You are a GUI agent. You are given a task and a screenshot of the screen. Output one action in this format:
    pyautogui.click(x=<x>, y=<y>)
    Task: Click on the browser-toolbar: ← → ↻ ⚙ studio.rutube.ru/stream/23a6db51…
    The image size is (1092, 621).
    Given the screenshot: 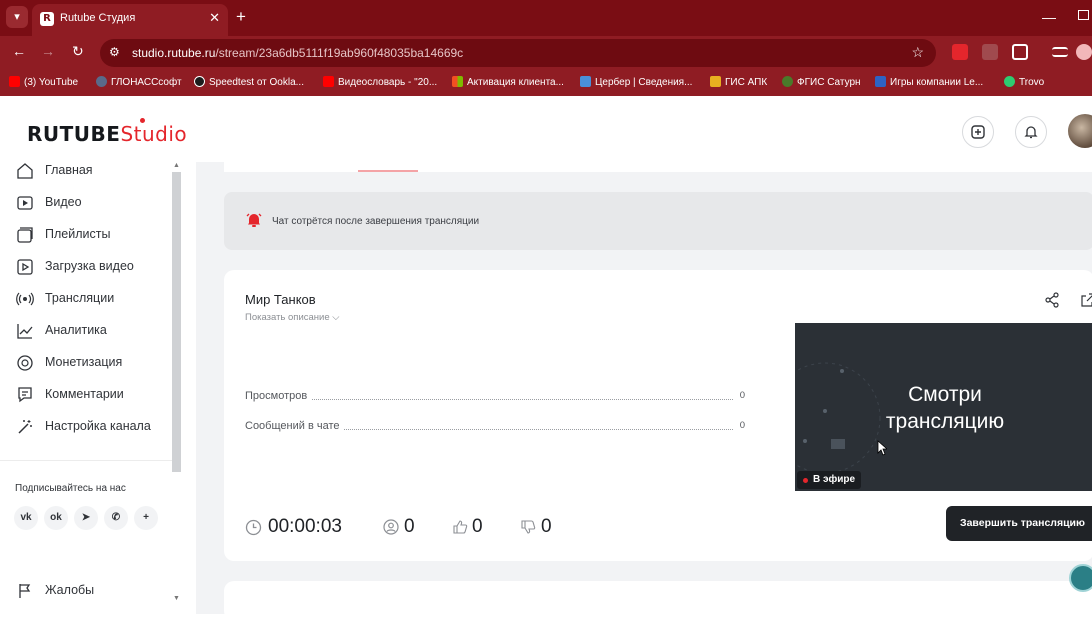 What is the action you would take?
    pyautogui.click(x=546, y=53)
    